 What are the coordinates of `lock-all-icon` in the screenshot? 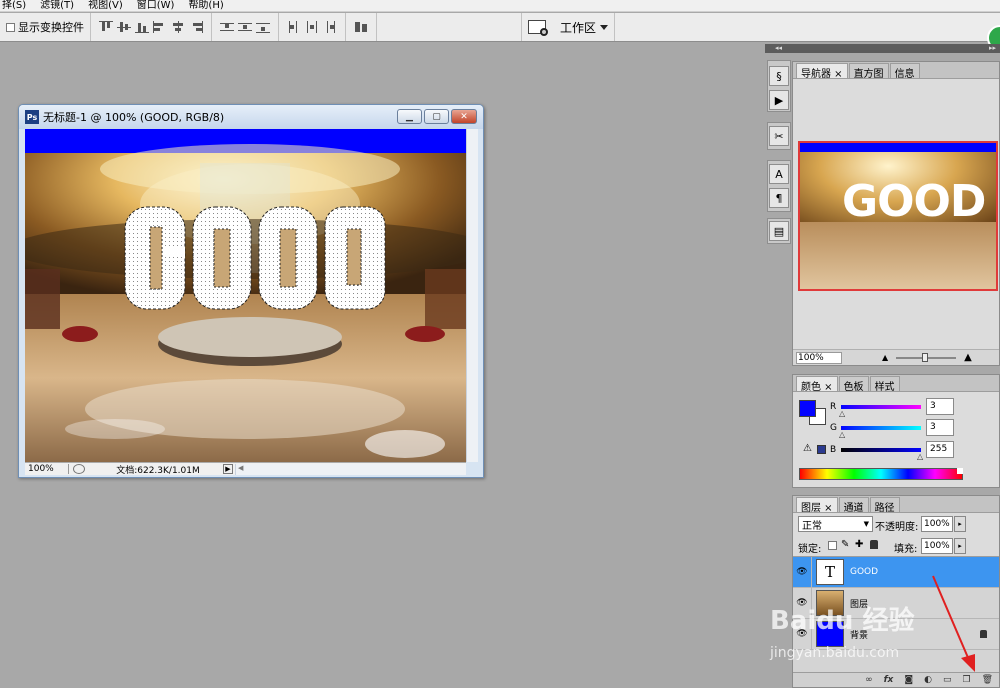 It's located at (874, 544).